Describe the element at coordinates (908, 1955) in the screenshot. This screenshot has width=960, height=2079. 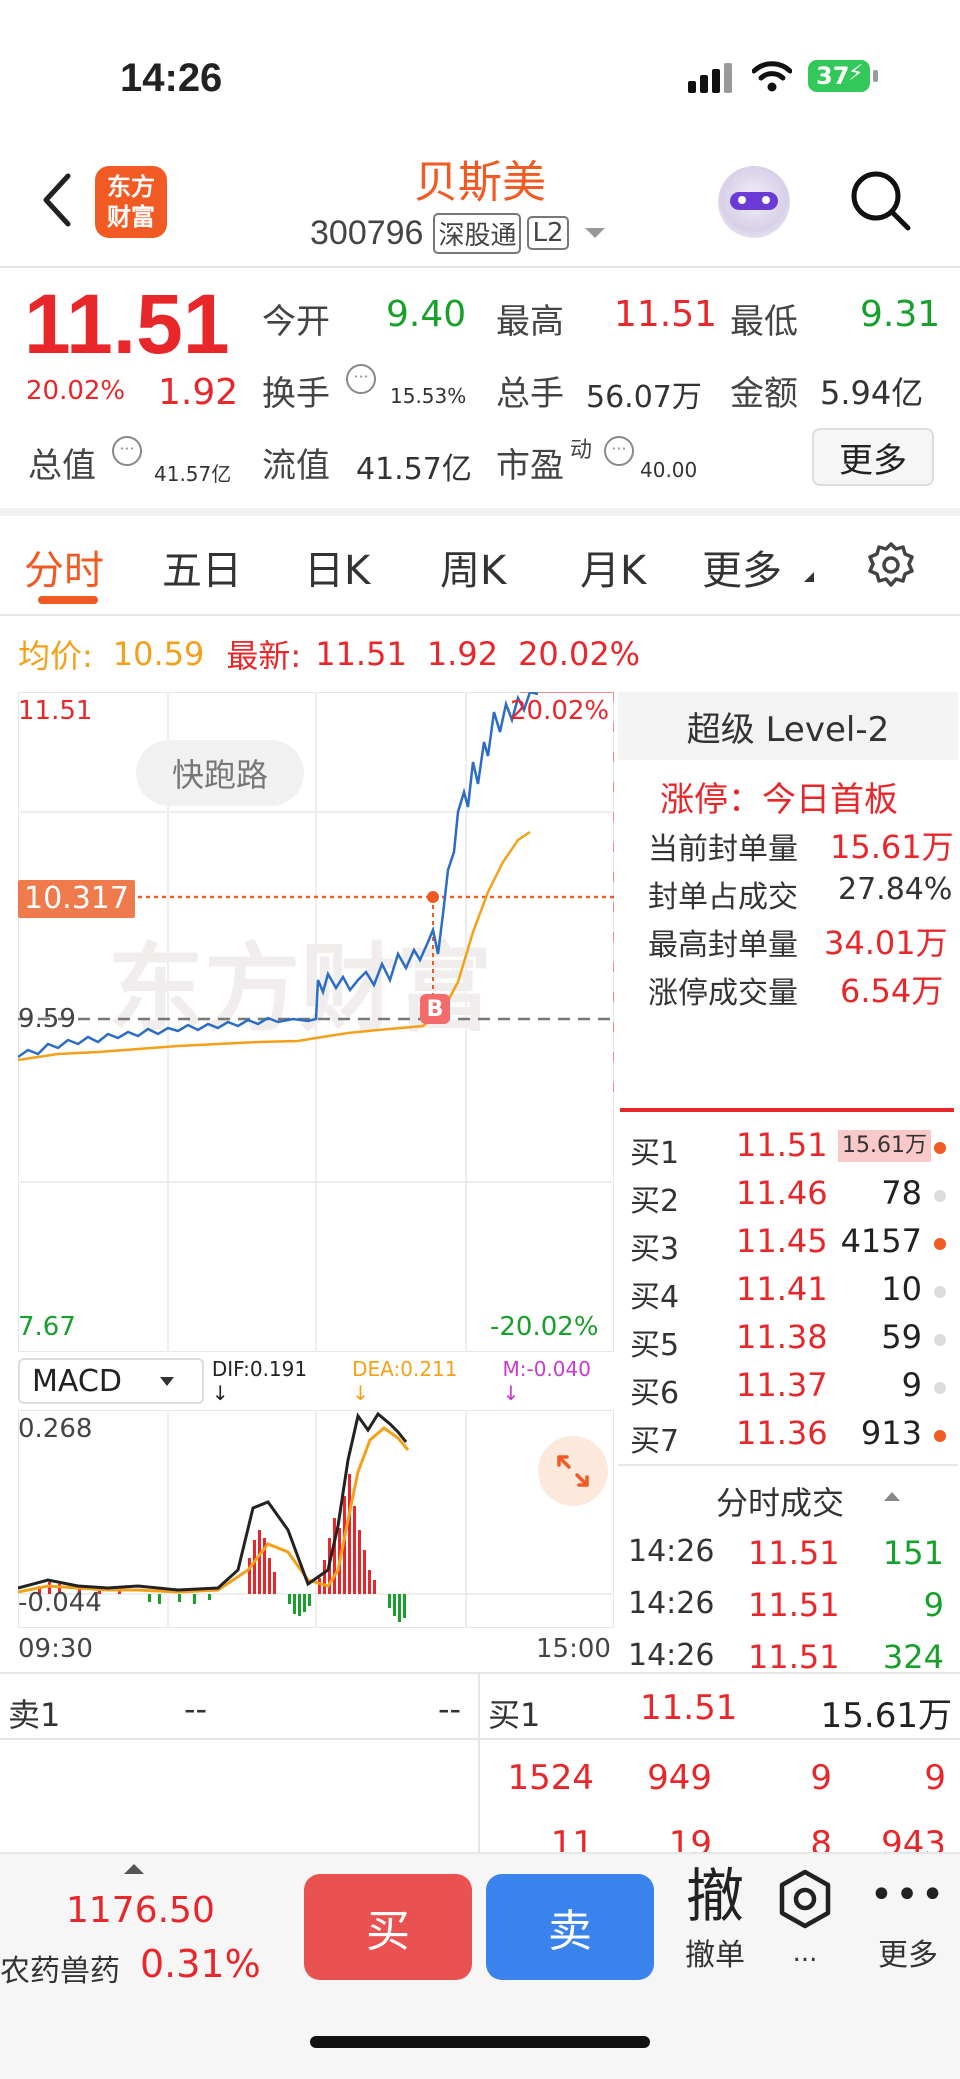
I see `more-label: 更多` at that location.